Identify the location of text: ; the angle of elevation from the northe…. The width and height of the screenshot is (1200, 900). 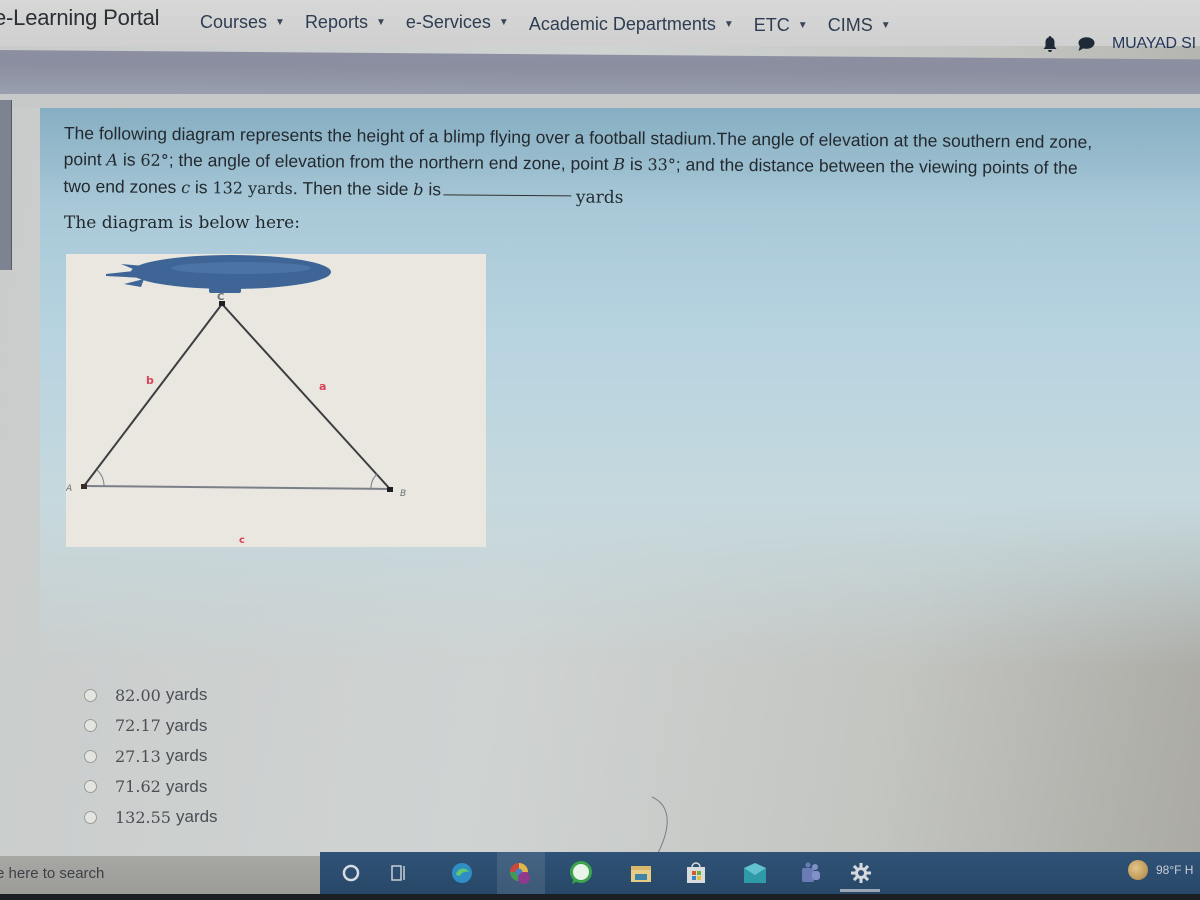
(391, 161).